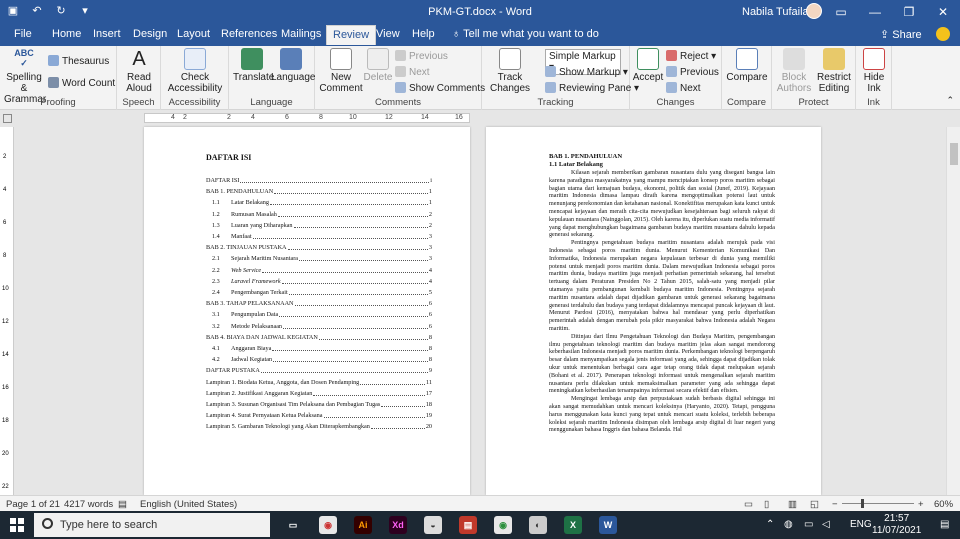  Describe the element at coordinates (862, 503) in the screenshot. I see `zoom-slider-thumb` at that location.